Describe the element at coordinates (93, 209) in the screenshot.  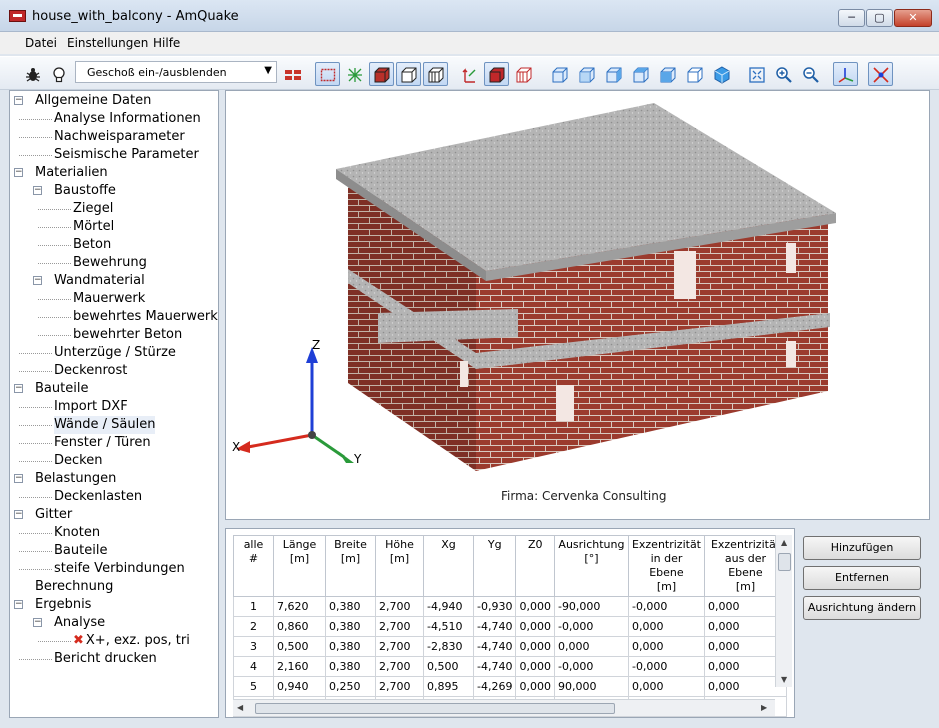
I see `tree-item: Ziegel` at that location.